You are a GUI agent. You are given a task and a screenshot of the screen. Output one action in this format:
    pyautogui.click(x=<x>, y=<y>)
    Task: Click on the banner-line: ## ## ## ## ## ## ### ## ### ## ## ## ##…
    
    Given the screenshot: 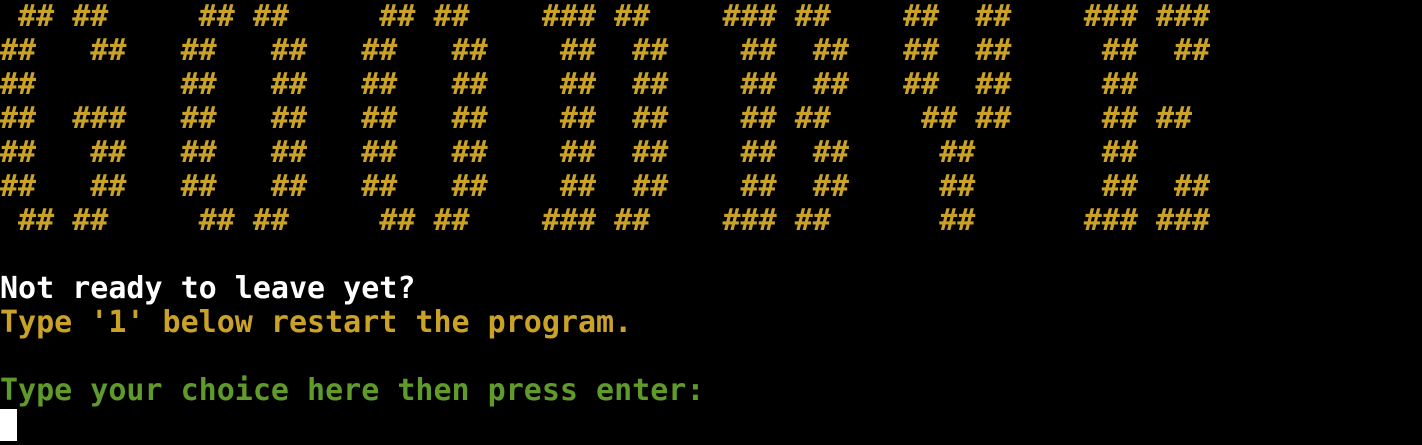 What is the action you would take?
    pyautogui.click(x=605, y=17)
    